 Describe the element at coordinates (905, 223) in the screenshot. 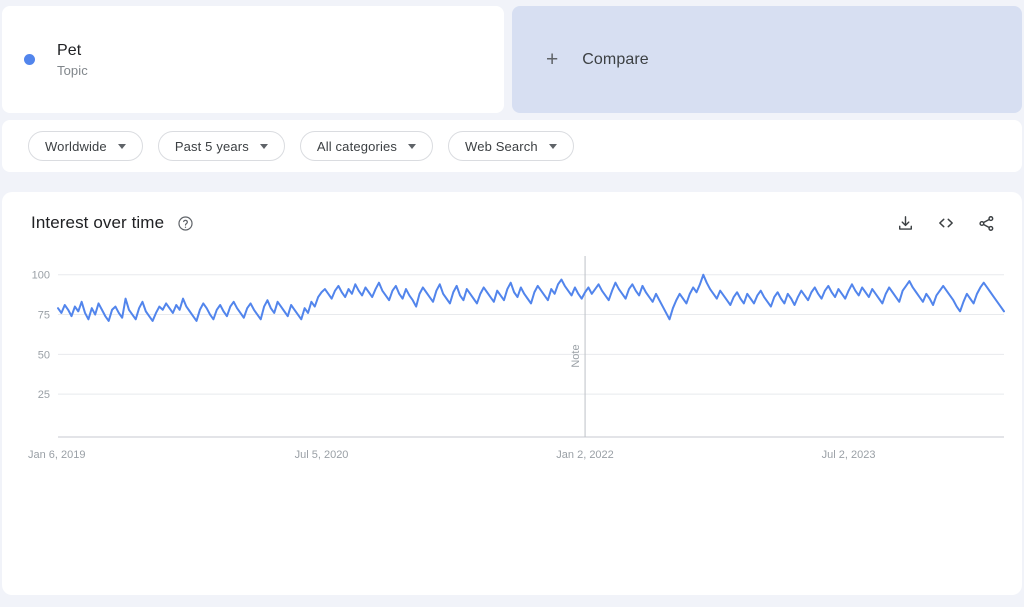

I see `download-icon` at that location.